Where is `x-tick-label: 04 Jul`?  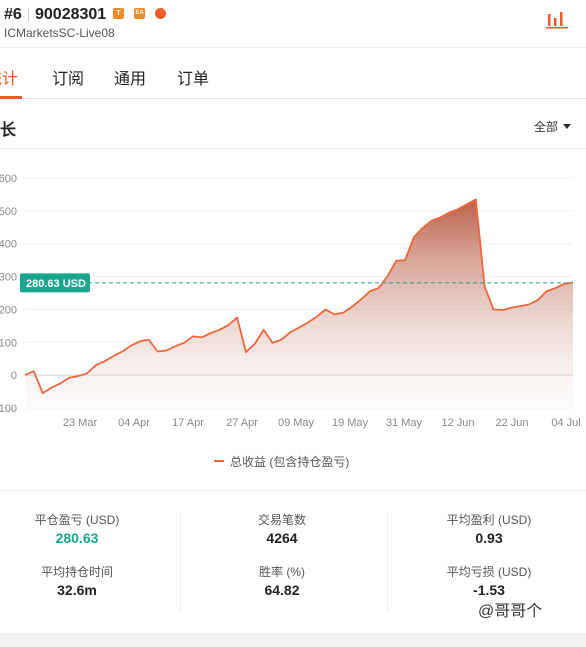
x-tick-label: 04 Jul is located at coordinates (565, 423).